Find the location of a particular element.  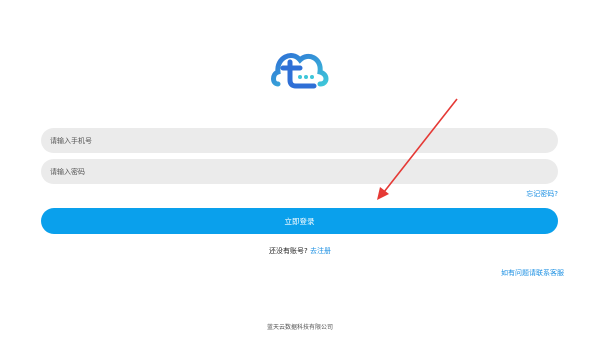

footer-company: 蓝天云数据科技有限公司 is located at coordinates (299, 327).